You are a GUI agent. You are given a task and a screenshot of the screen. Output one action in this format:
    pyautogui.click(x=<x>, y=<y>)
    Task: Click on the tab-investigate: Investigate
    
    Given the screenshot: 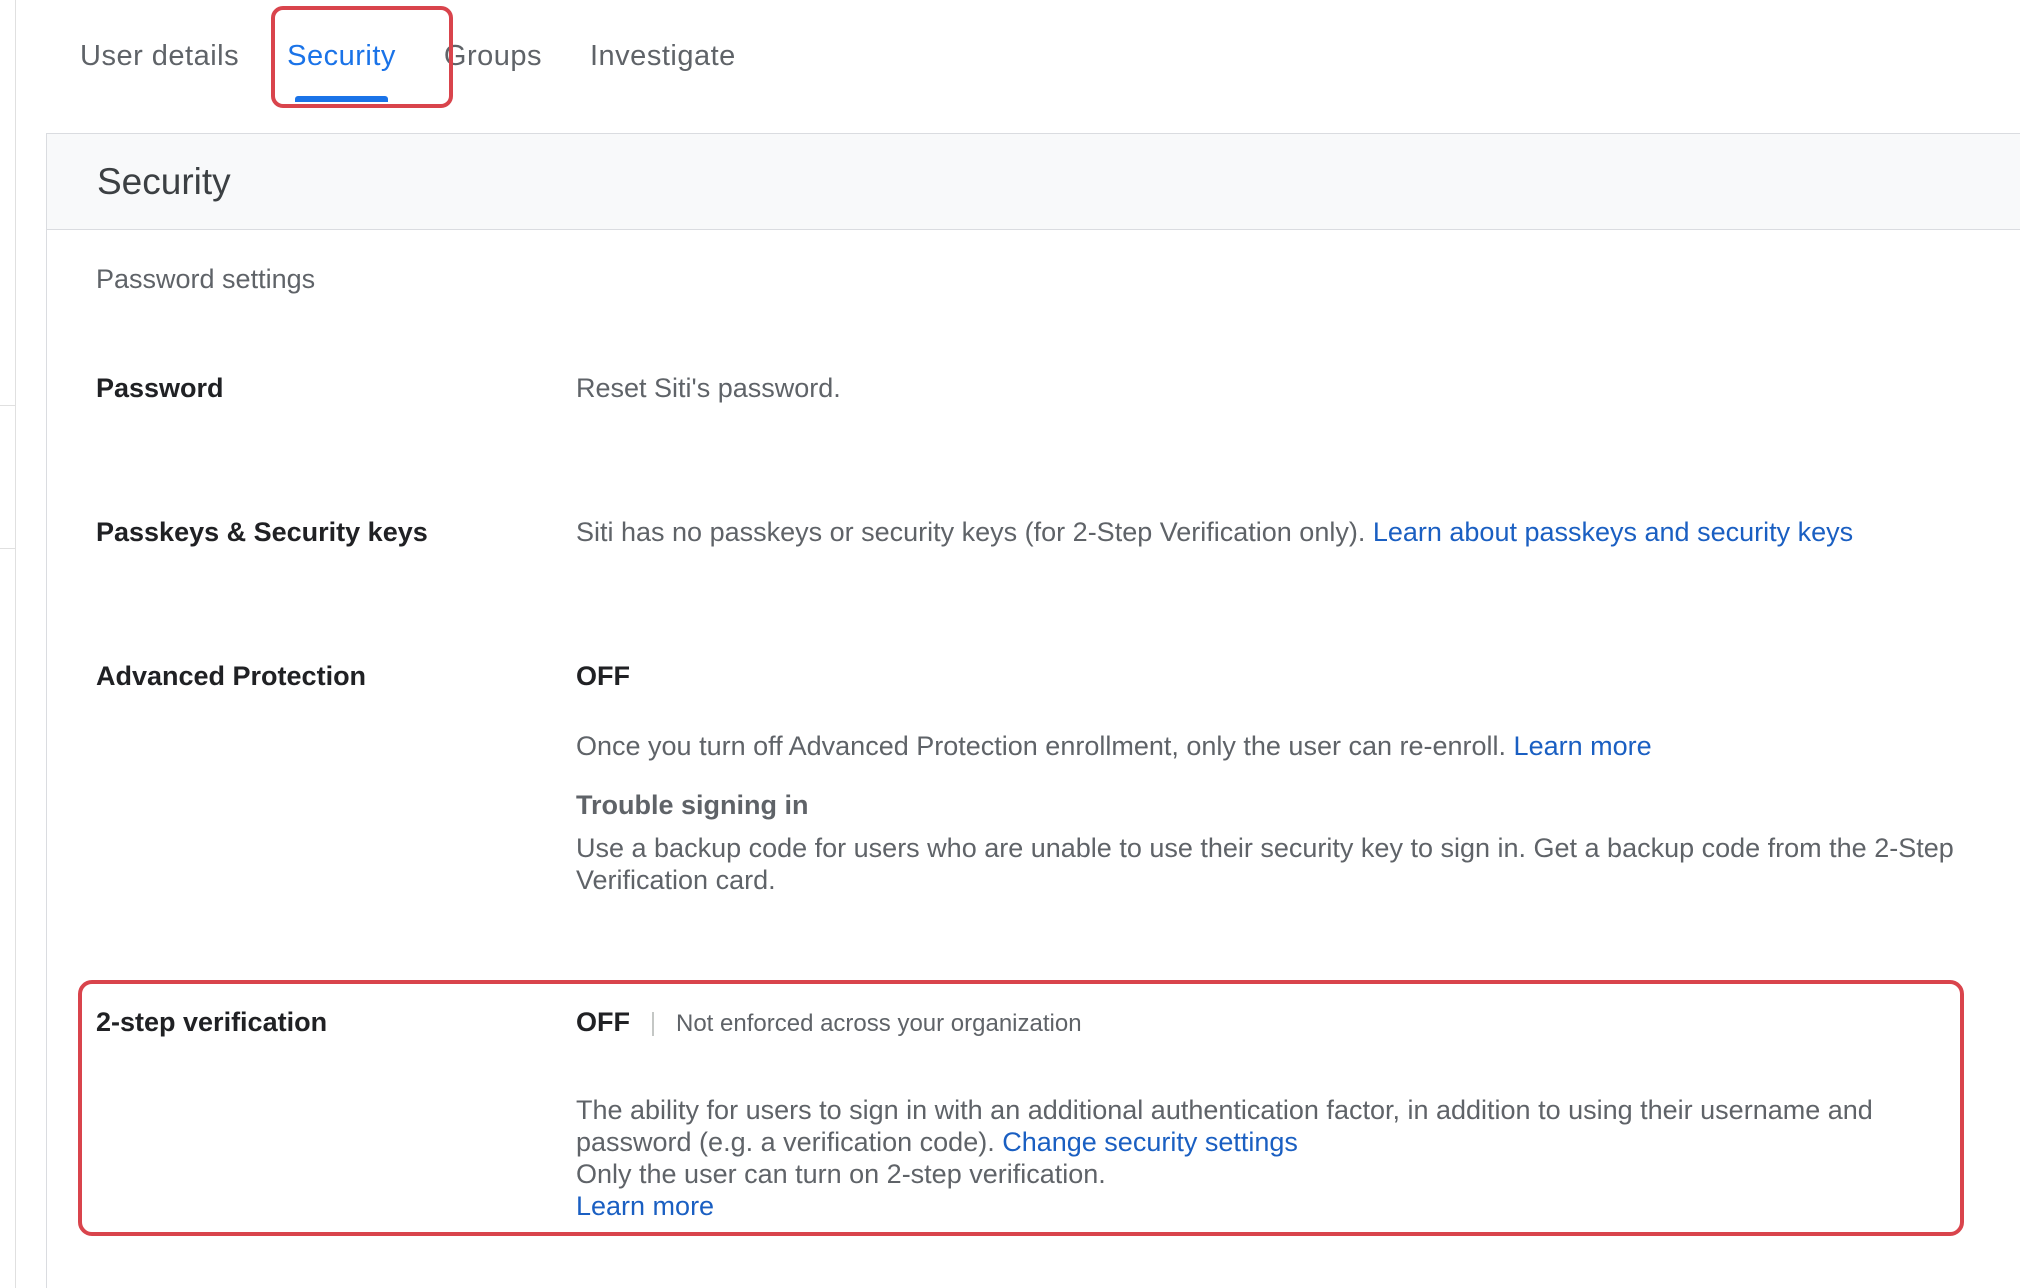 What is the action you would take?
    pyautogui.click(x=663, y=56)
    